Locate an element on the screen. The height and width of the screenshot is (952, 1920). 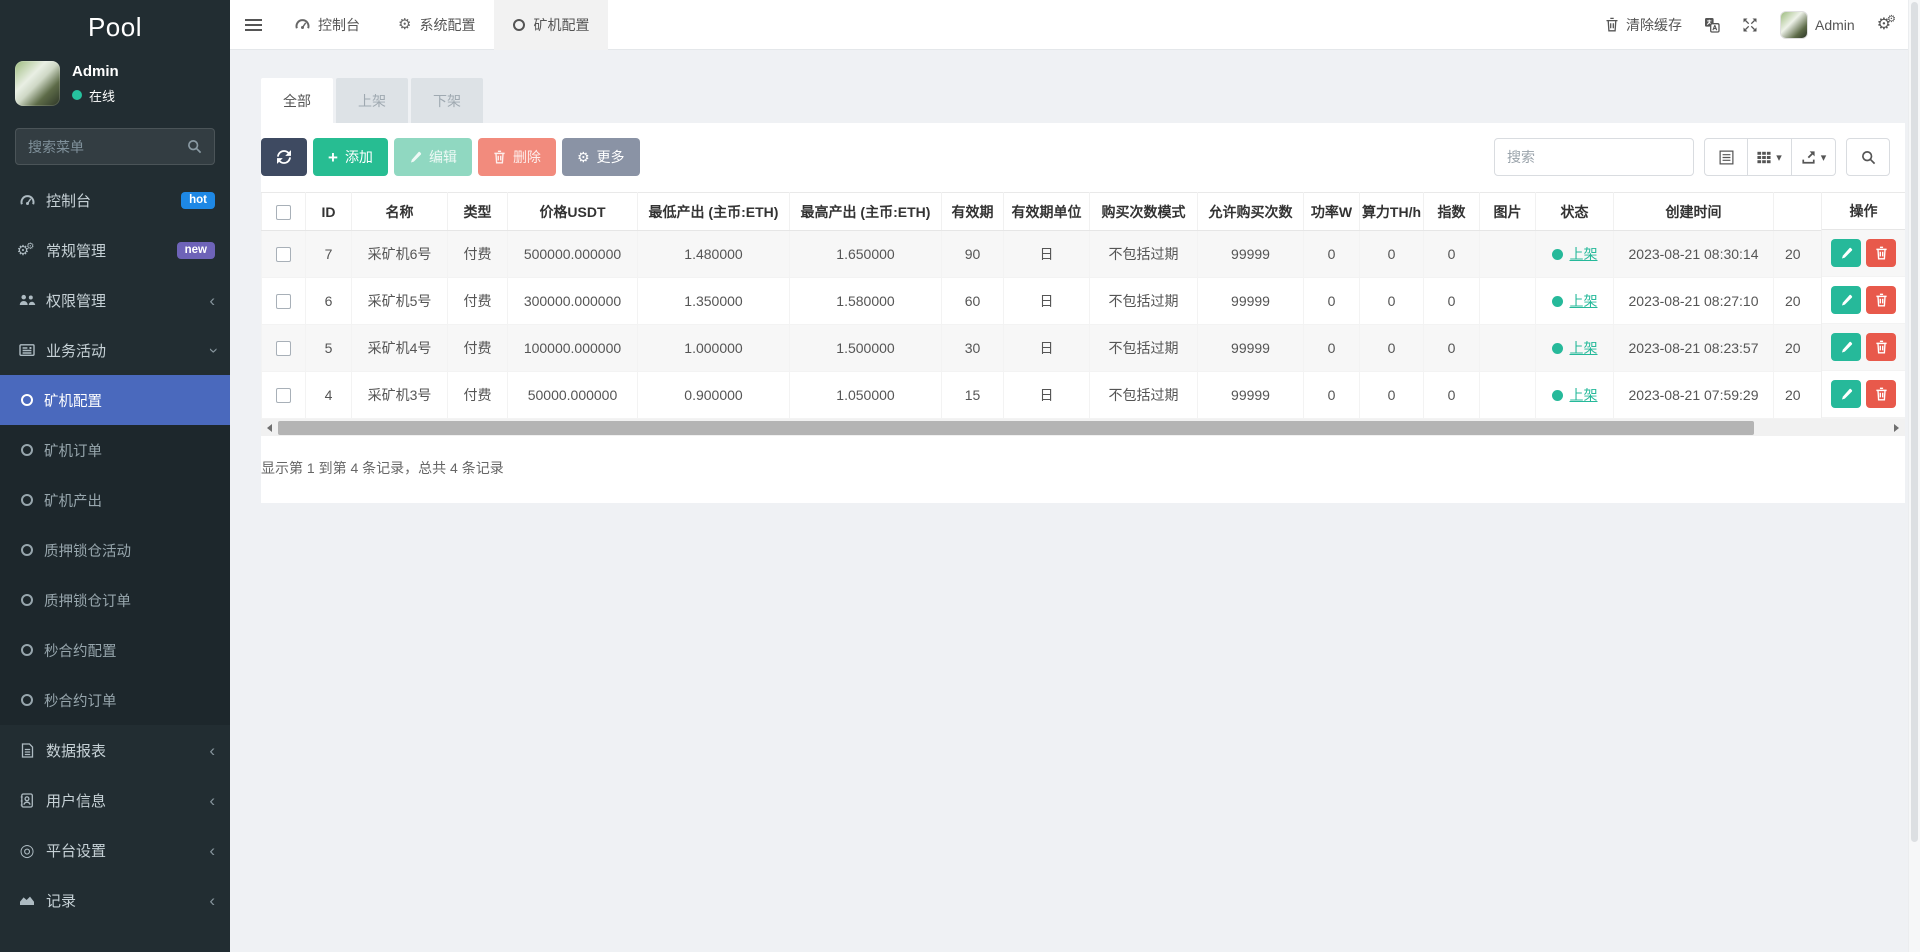
more-button: ⚙ 更多 is located at coordinates (600, 157).